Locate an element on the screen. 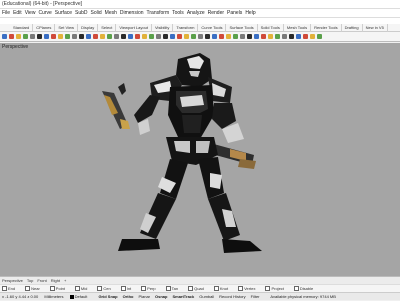  tab-render-tools: Render Tools is located at coordinates (326, 28).